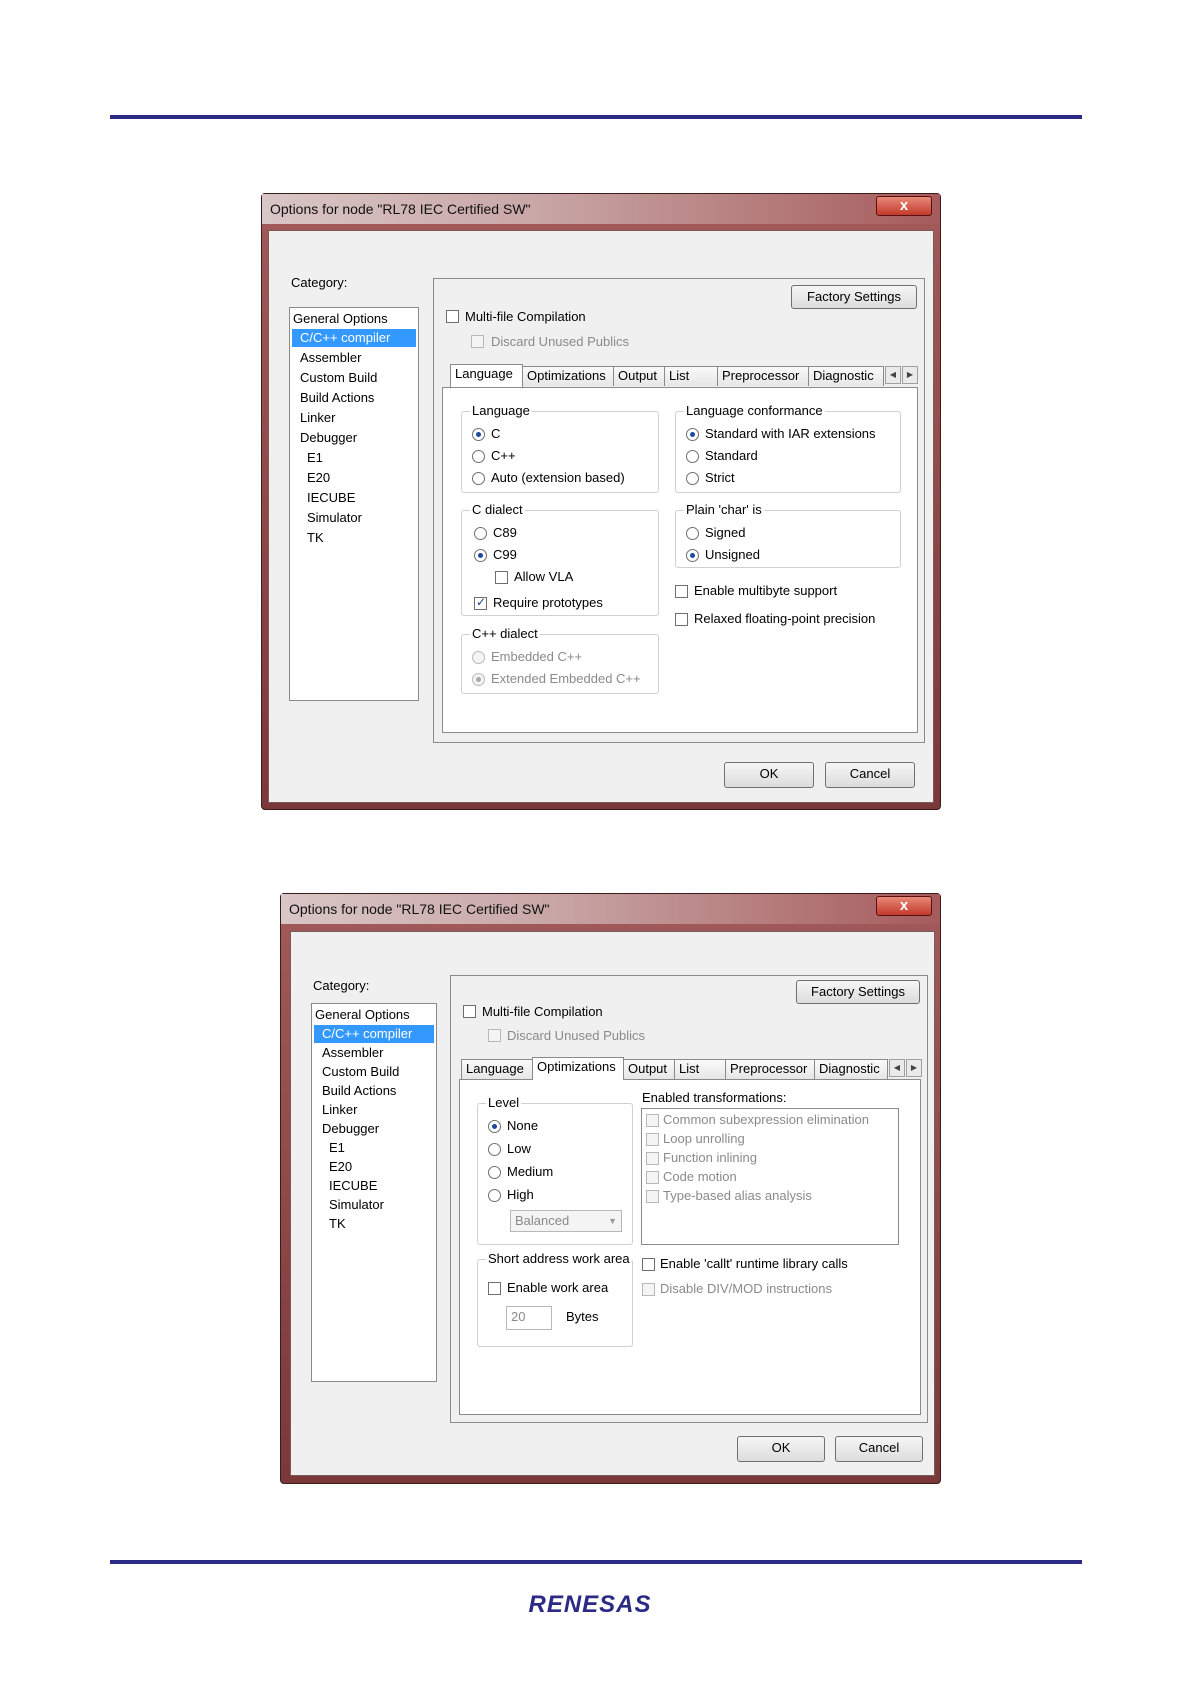  What do you see at coordinates (494, 1172) in the screenshot?
I see `level-medium-radio` at bounding box center [494, 1172].